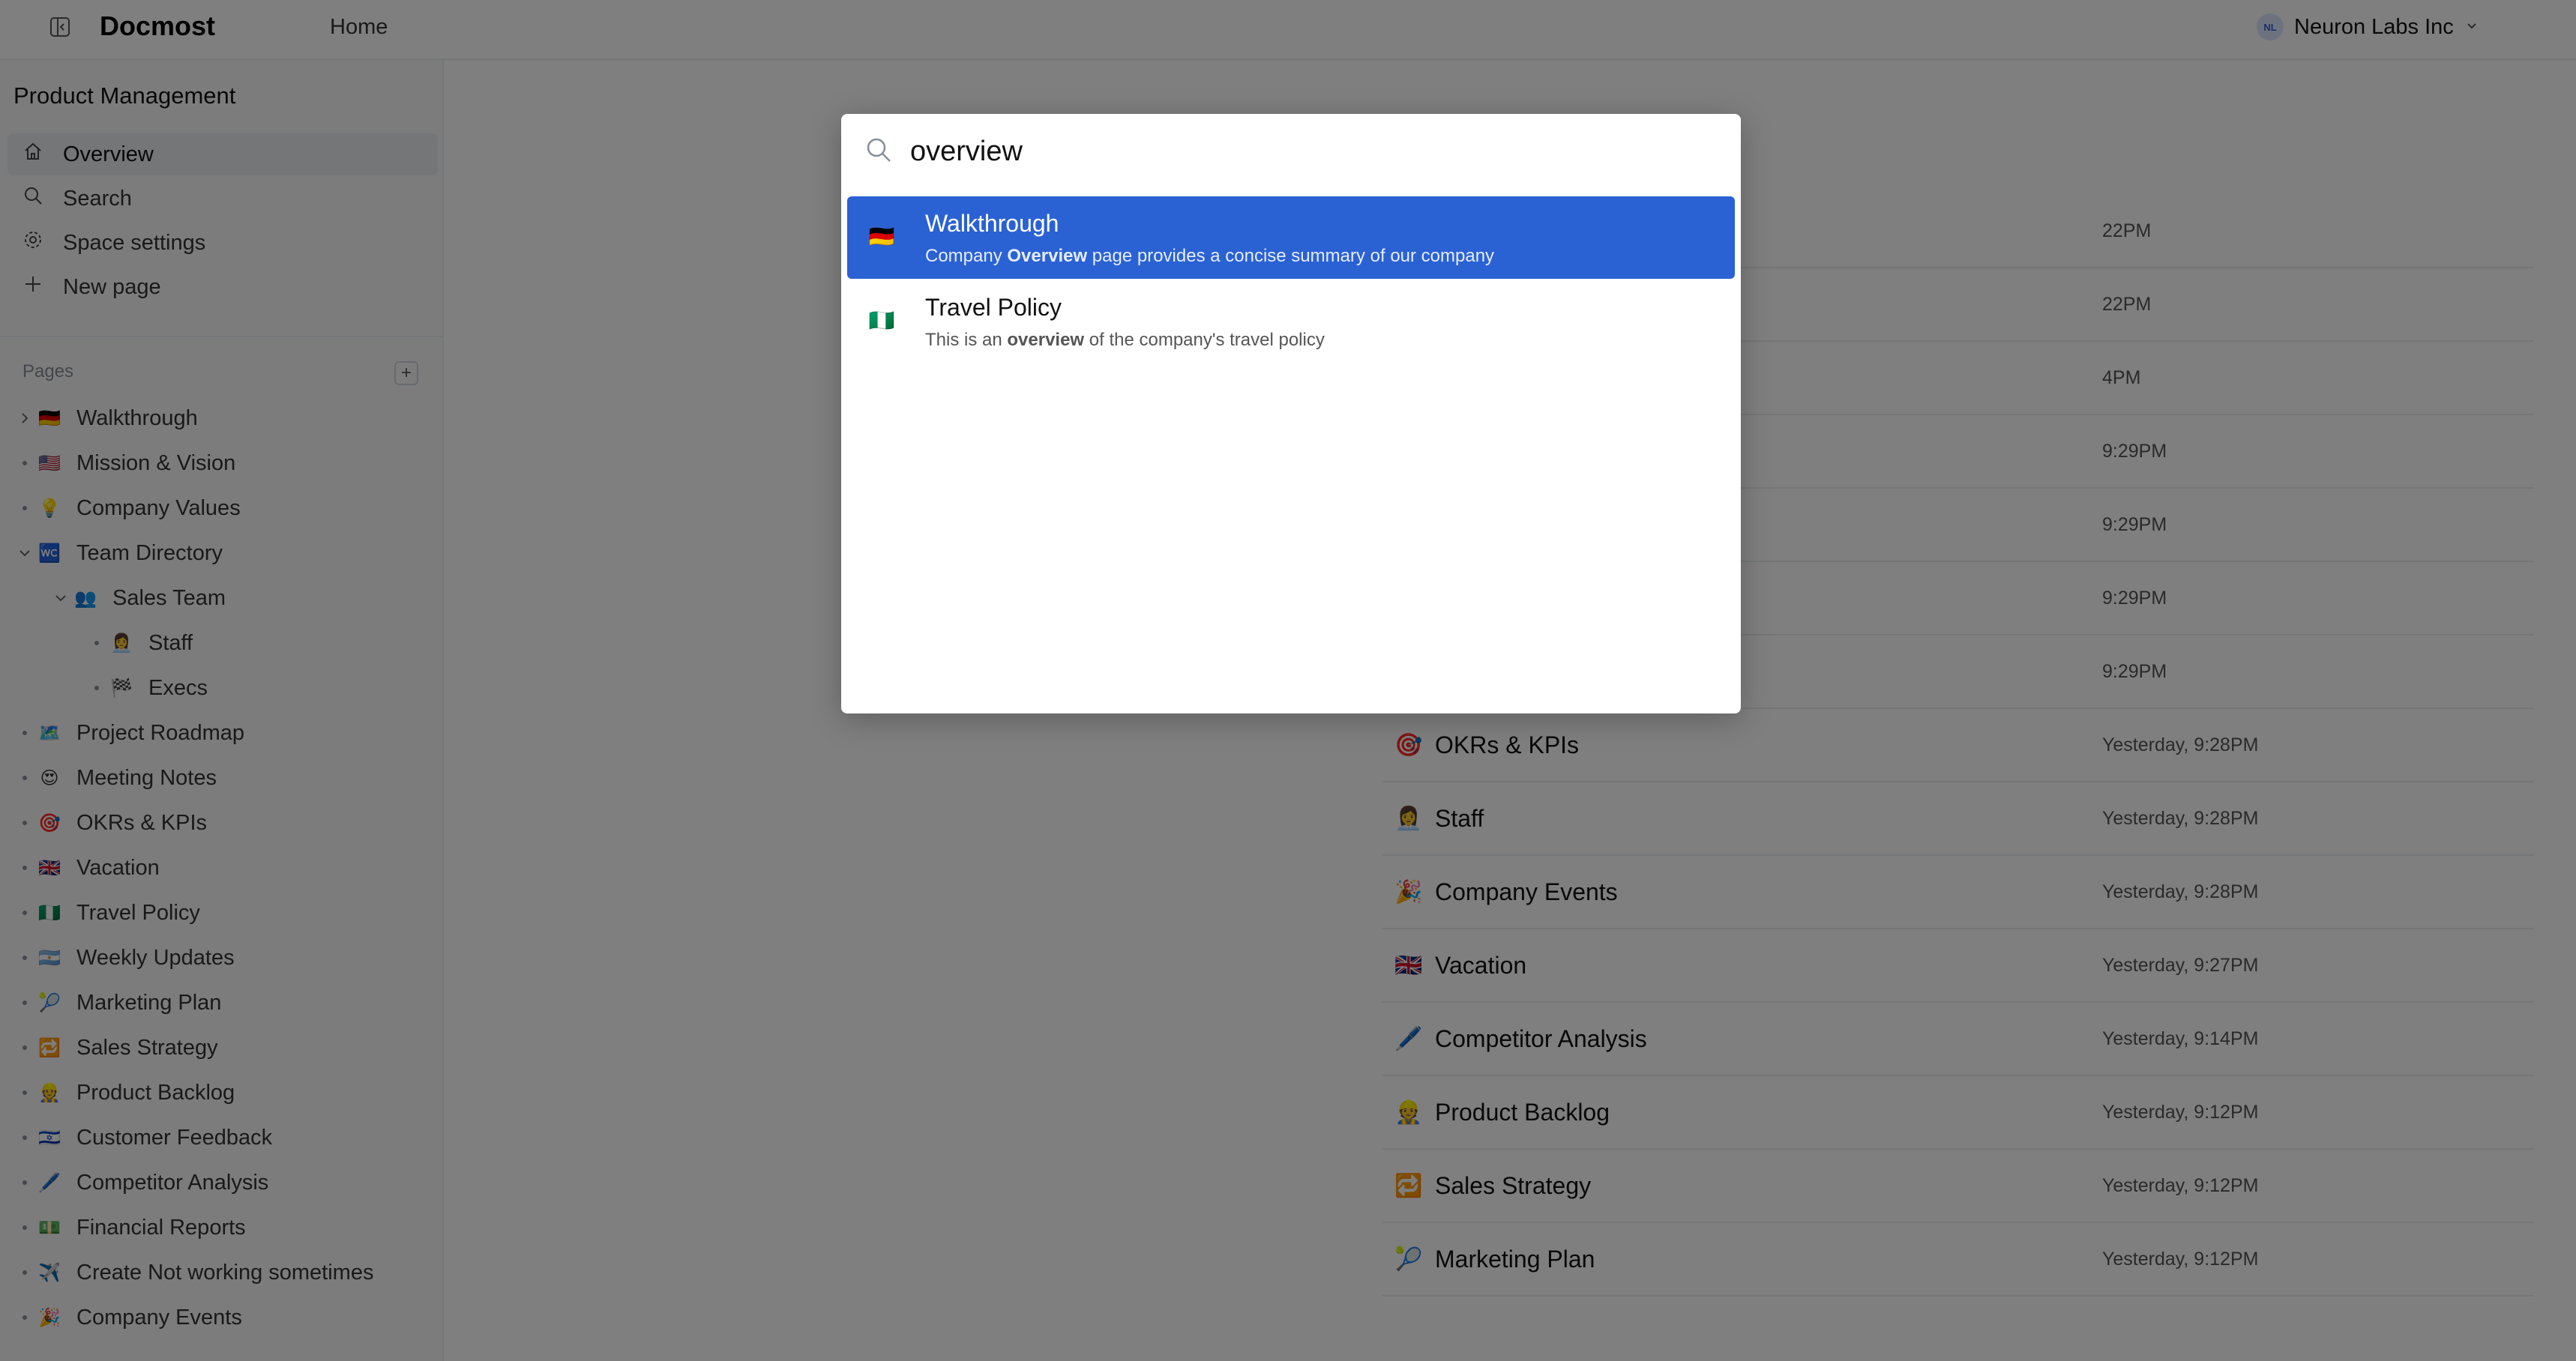 The width and height of the screenshot is (2576, 1361). Describe the element at coordinates (881, 236) in the screenshot. I see `page-emoji-icon: 🇩🇪` at that location.